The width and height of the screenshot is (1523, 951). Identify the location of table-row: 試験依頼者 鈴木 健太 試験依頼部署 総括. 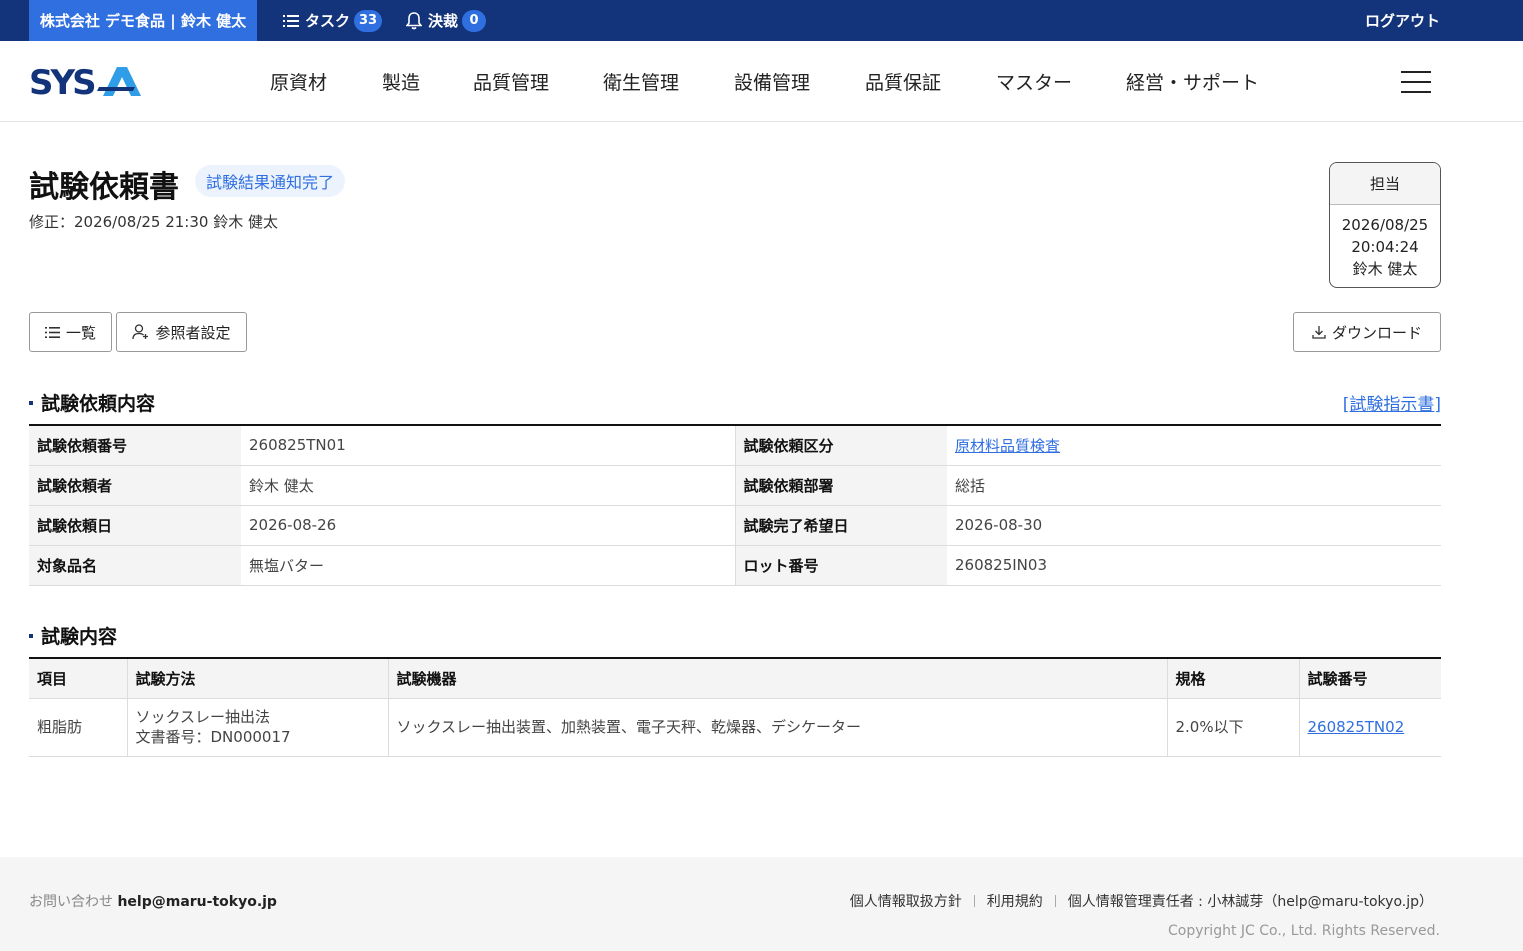
(735, 485).